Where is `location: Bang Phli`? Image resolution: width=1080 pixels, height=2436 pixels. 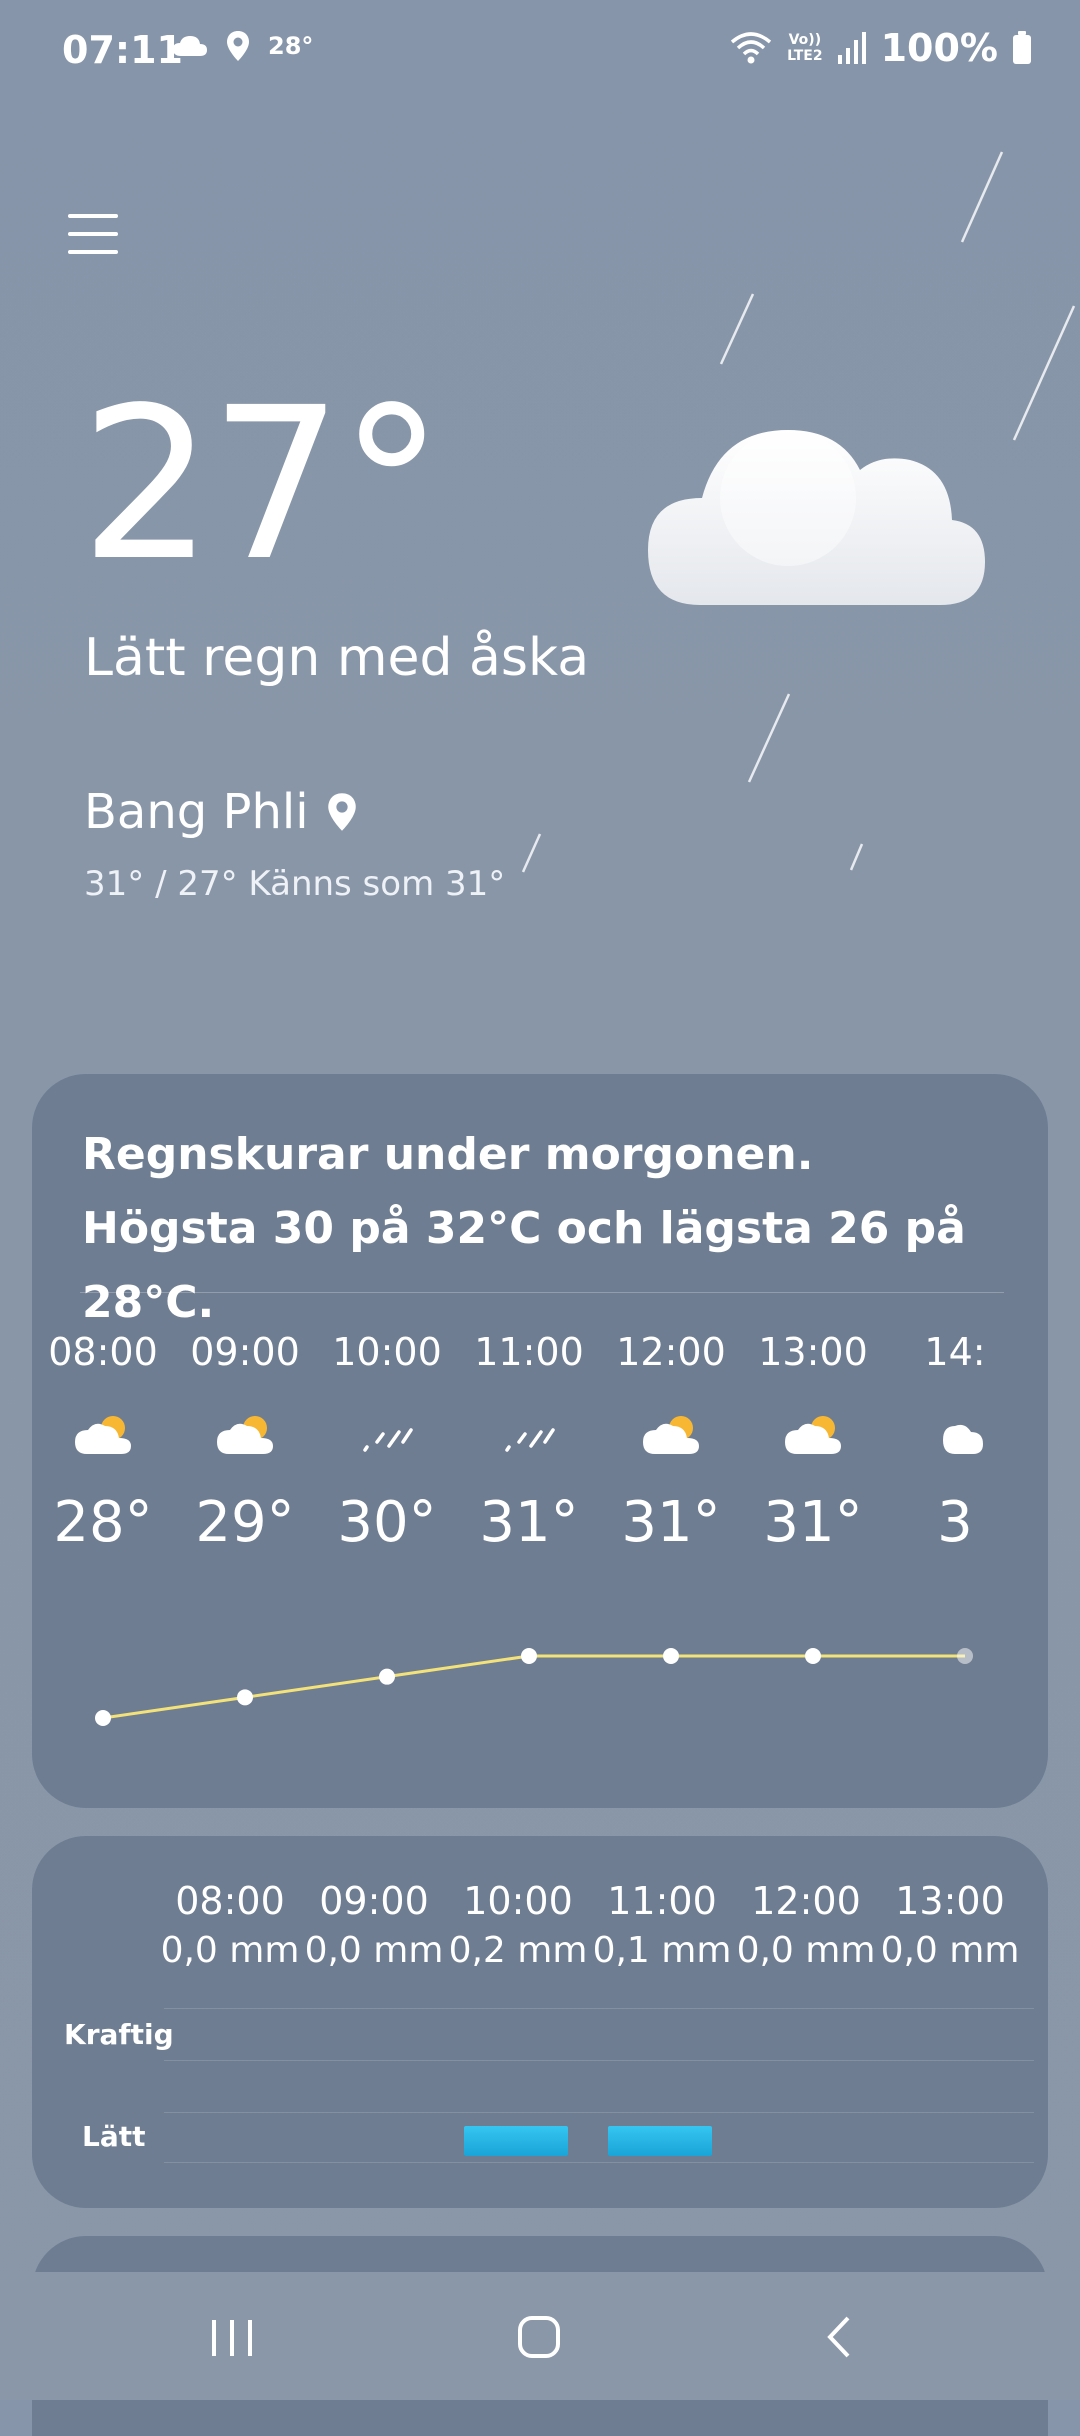
location: Bang Phli is located at coordinates (220, 812).